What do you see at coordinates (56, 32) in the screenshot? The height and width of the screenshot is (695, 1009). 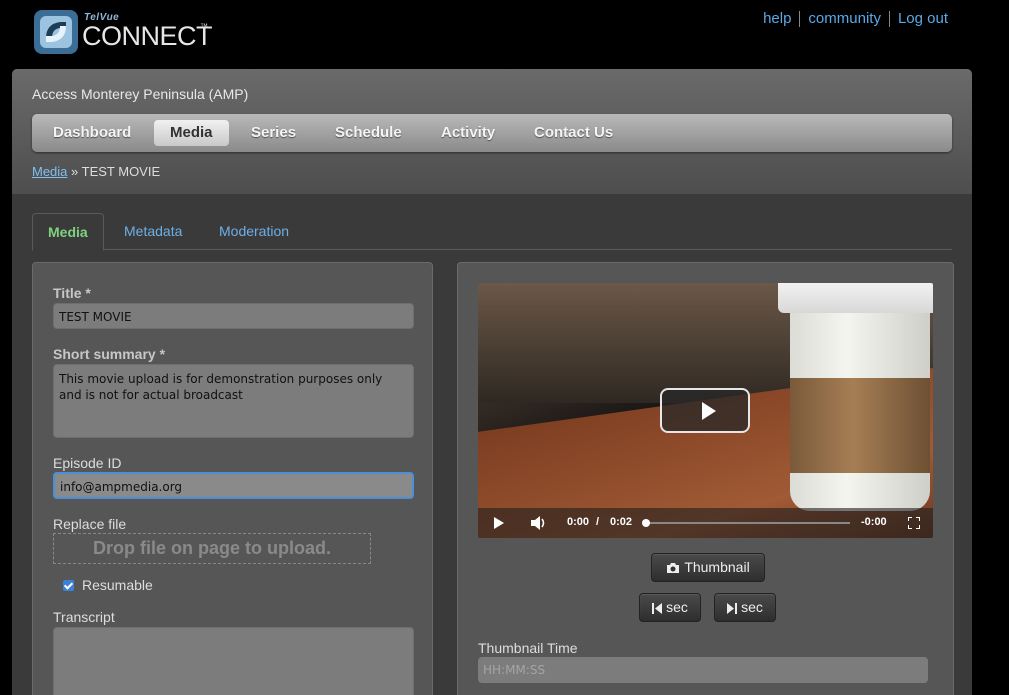 I see `logo-mark-icon` at bounding box center [56, 32].